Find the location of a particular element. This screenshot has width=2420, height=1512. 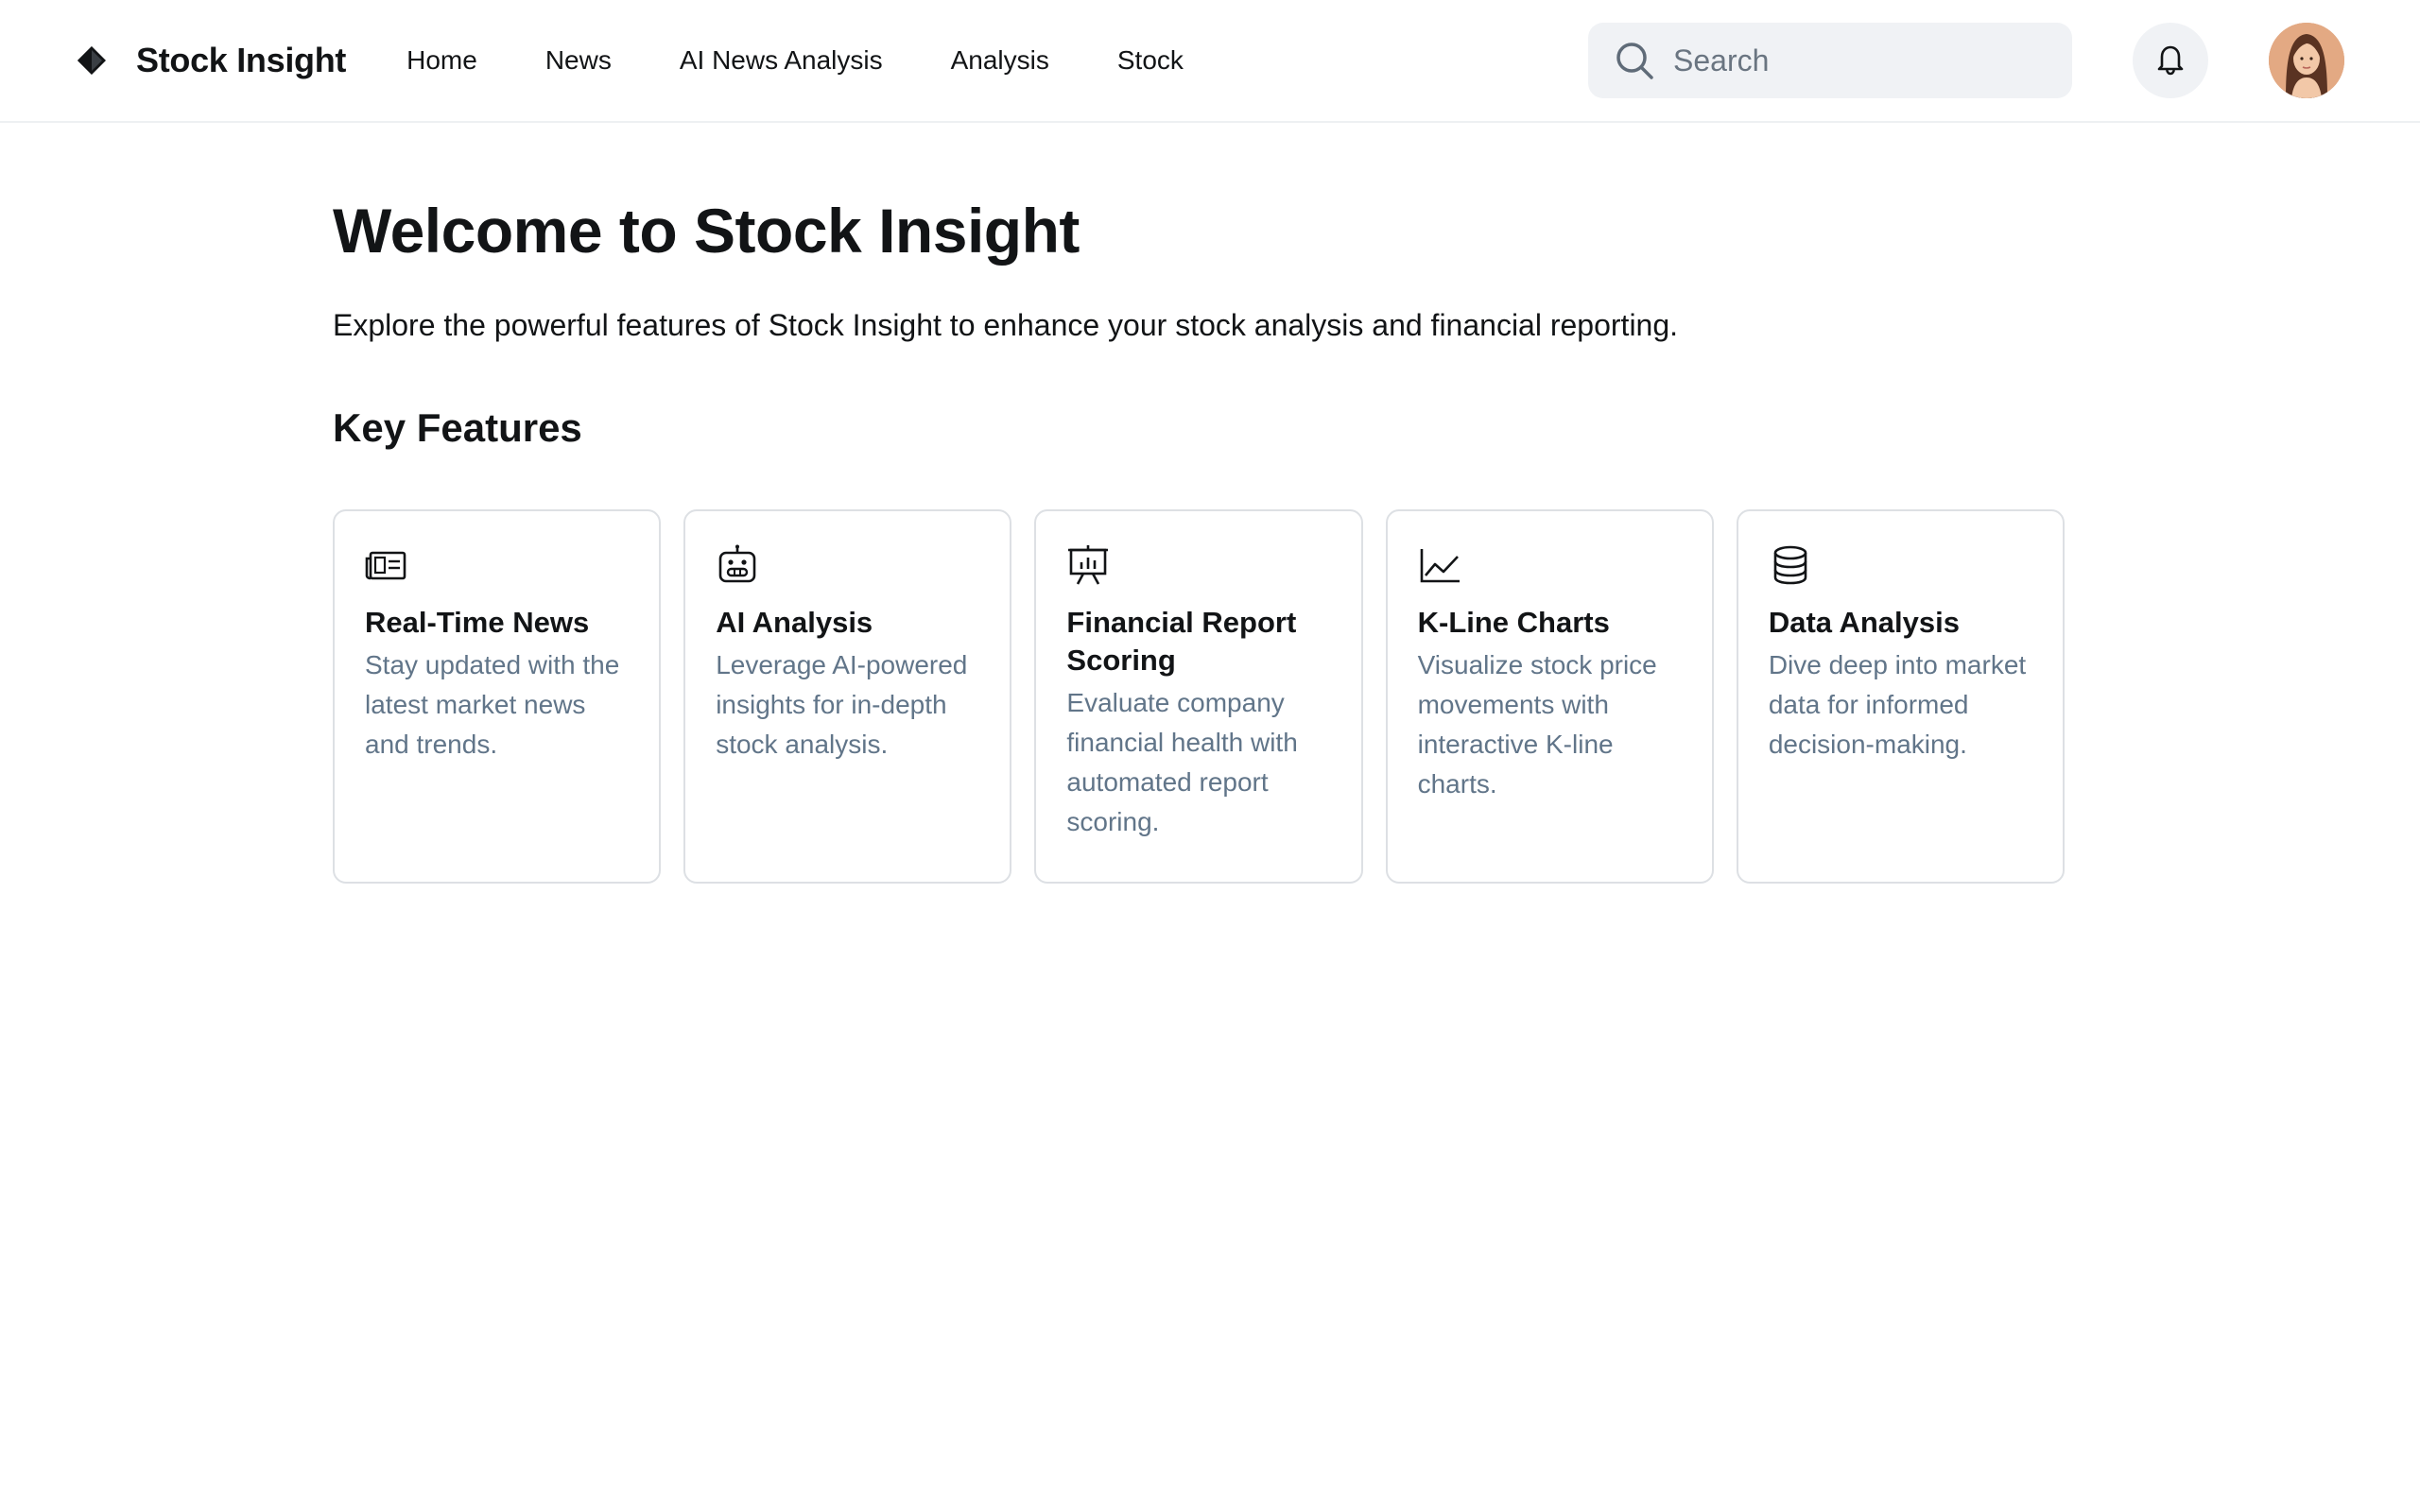

search-input is located at coordinates (1862, 60).